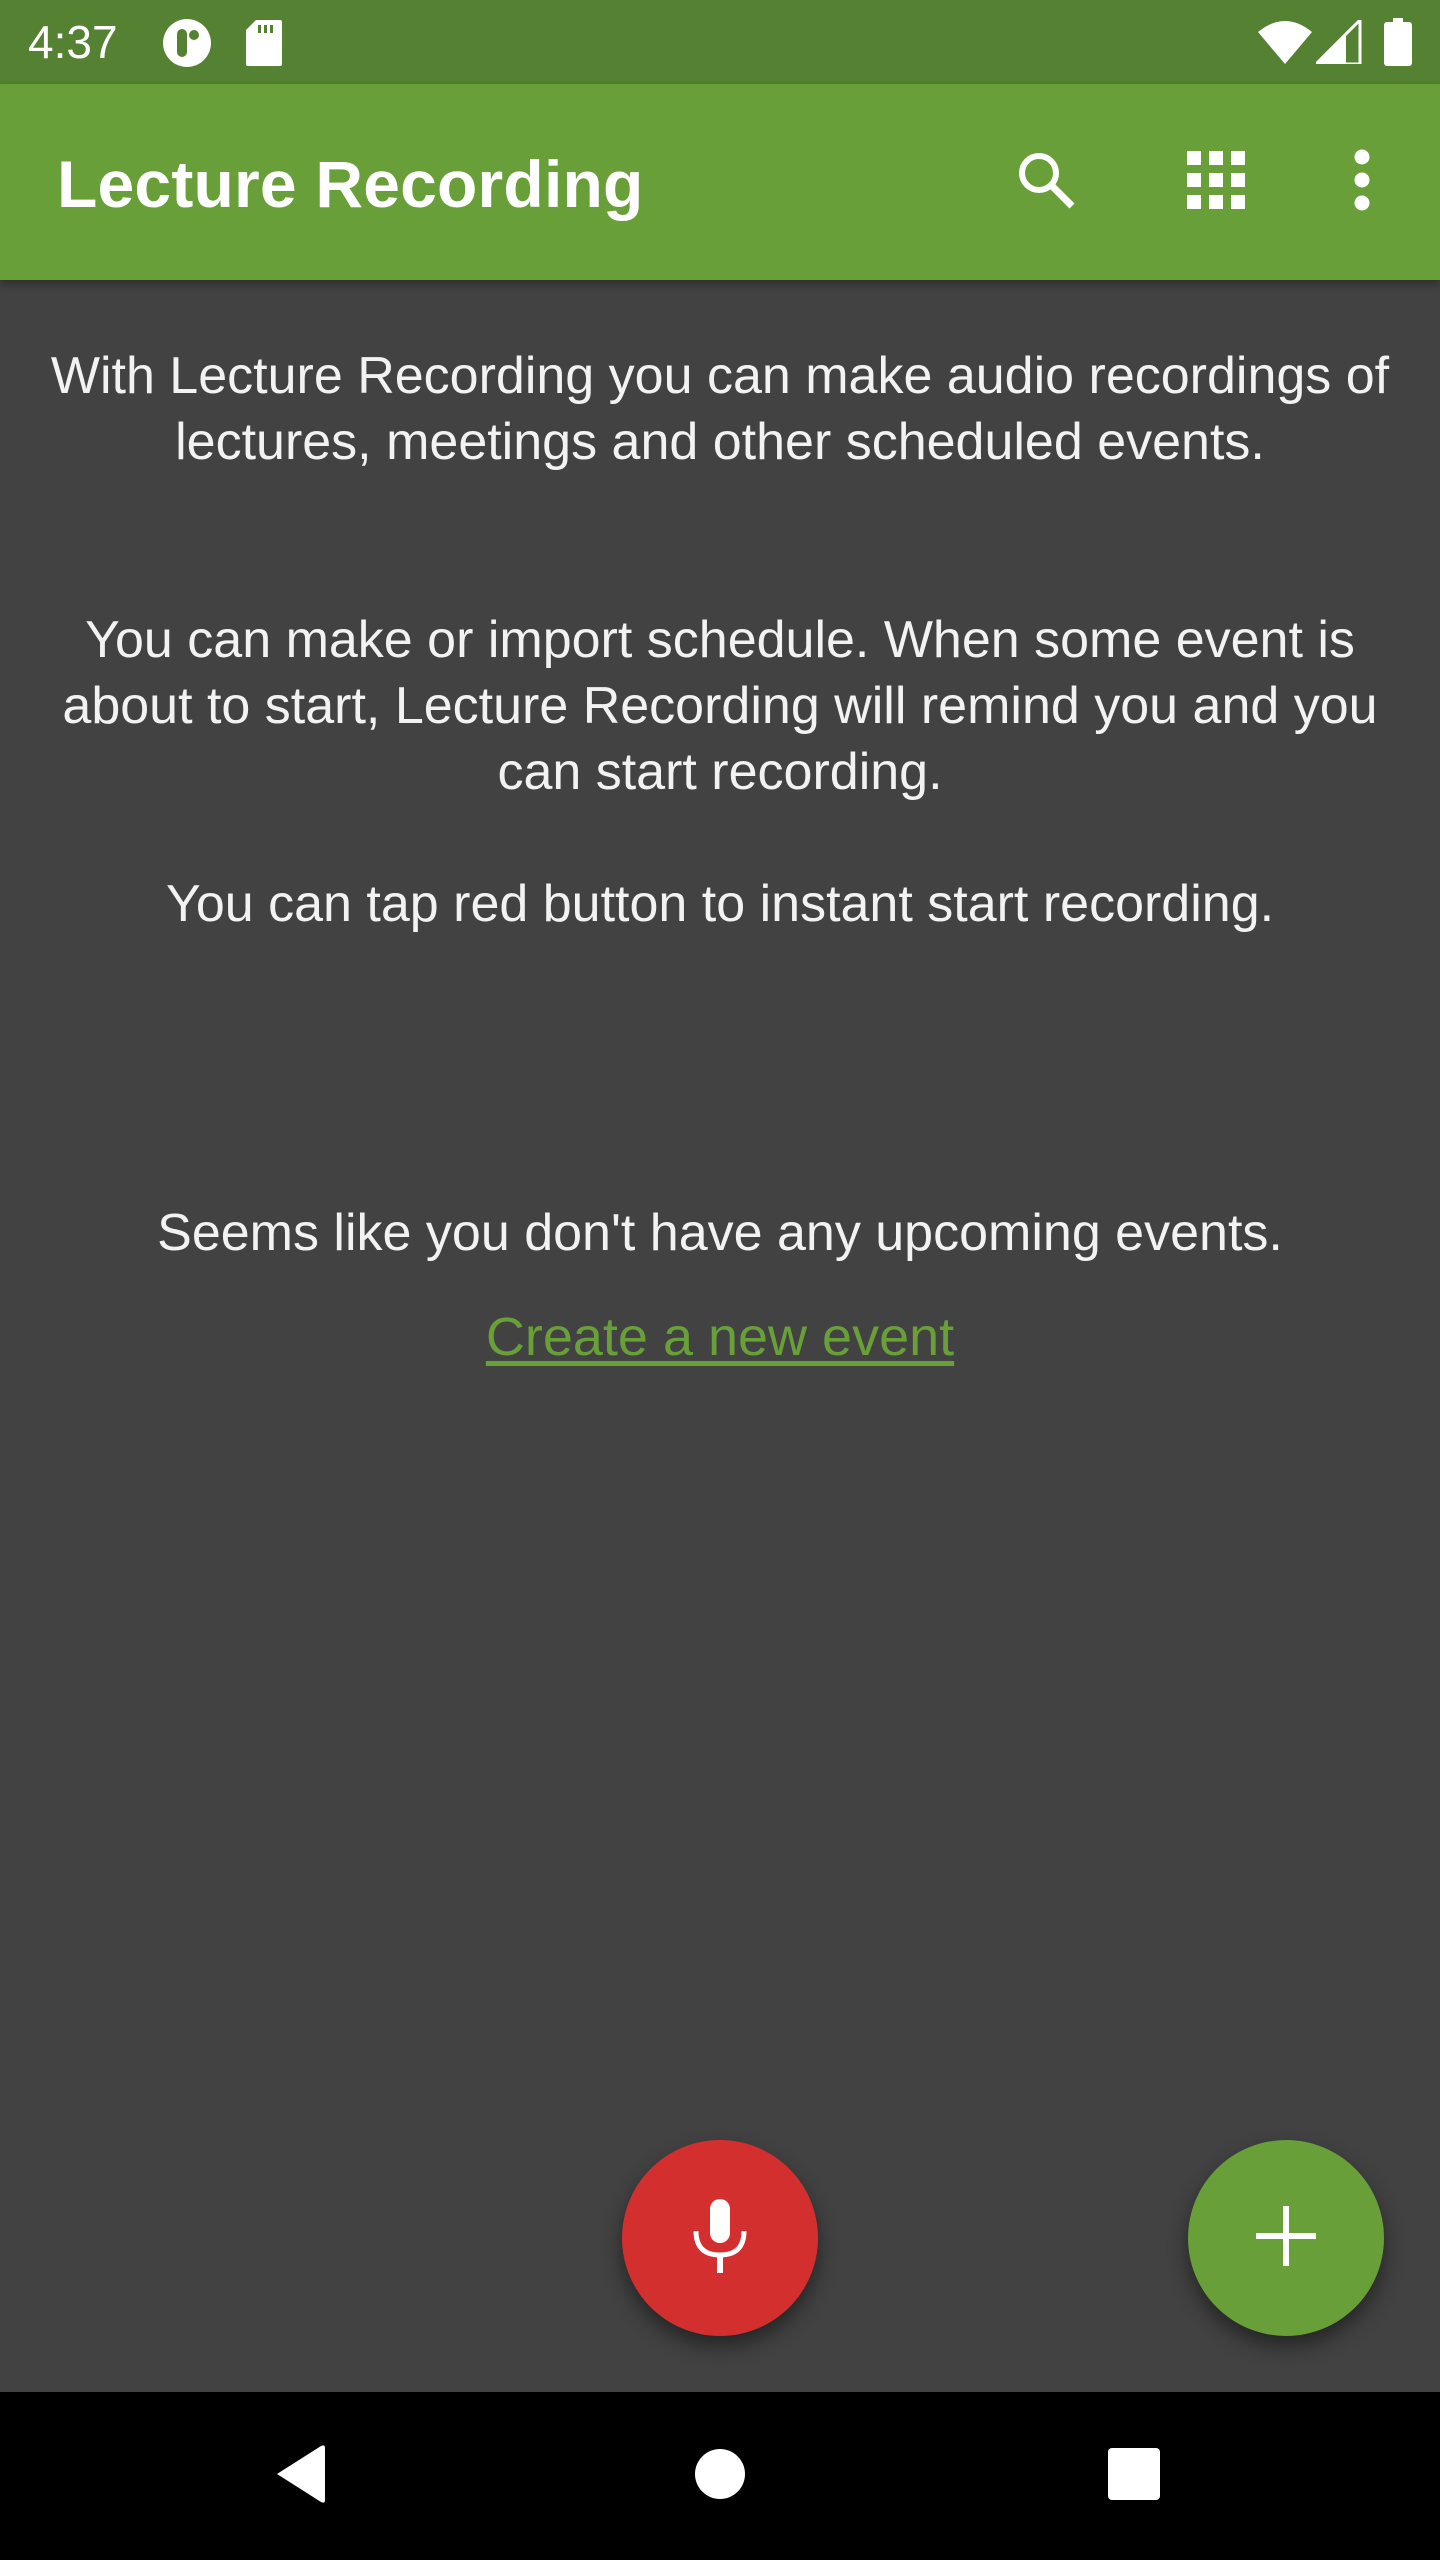 The image size is (1440, 2560). I want to click on more-vert-icon, so click(1362, 182).